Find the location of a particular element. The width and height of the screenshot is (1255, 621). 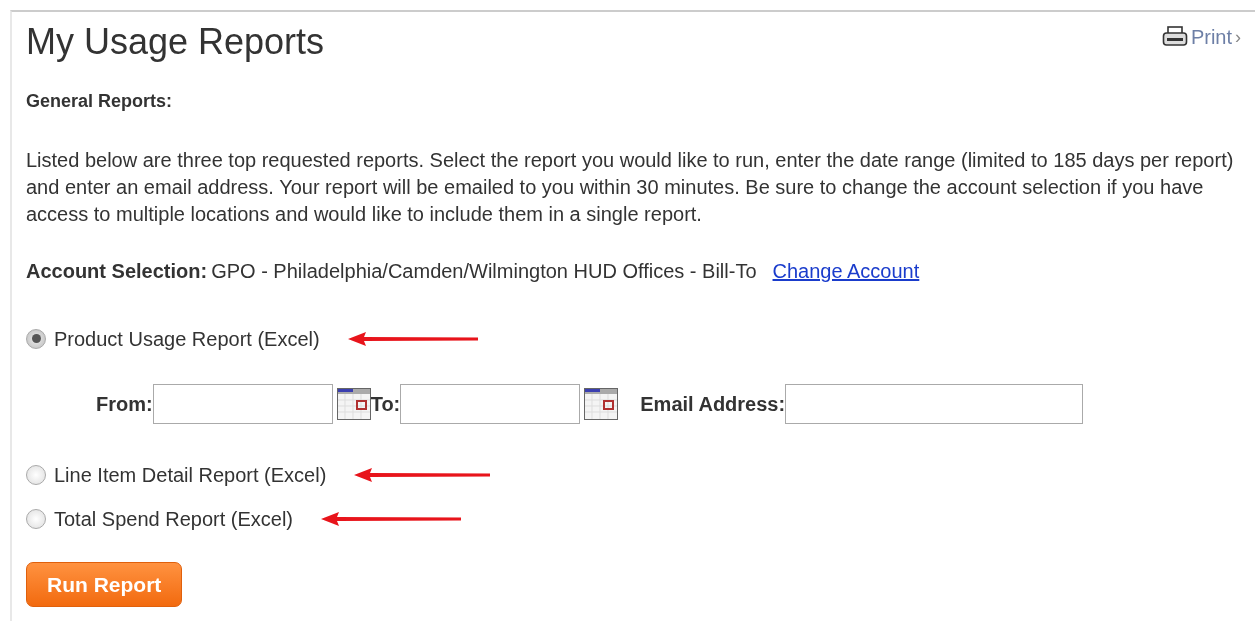

account-value: GPO - Philadelphia/Camden/Wilmington HUD Offices - Bill-To is located at coordinates (484, 271).